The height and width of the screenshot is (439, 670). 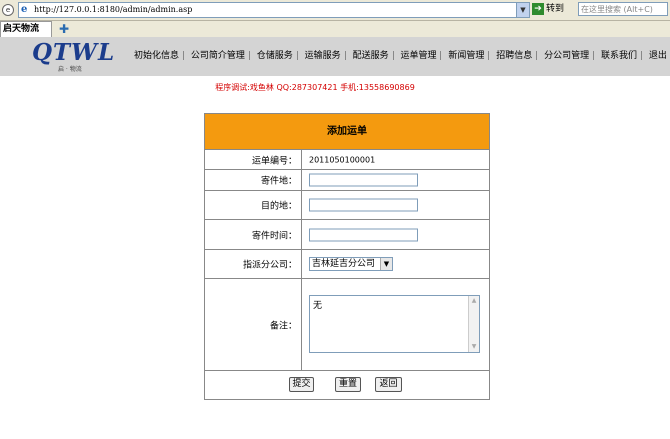 What do you see at coordinates (8, 10) in the screenshot?
I see `page-icon: e` at bounding box center [8, 10].